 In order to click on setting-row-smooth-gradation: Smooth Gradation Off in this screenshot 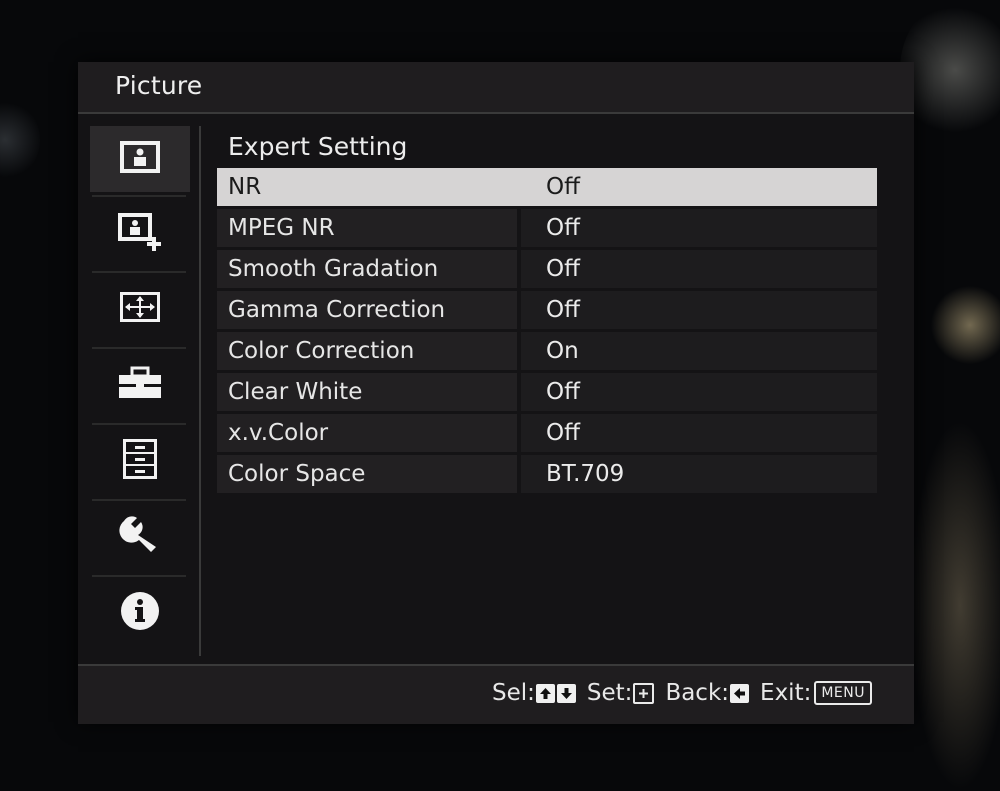, I will do `click(547, 269)`.